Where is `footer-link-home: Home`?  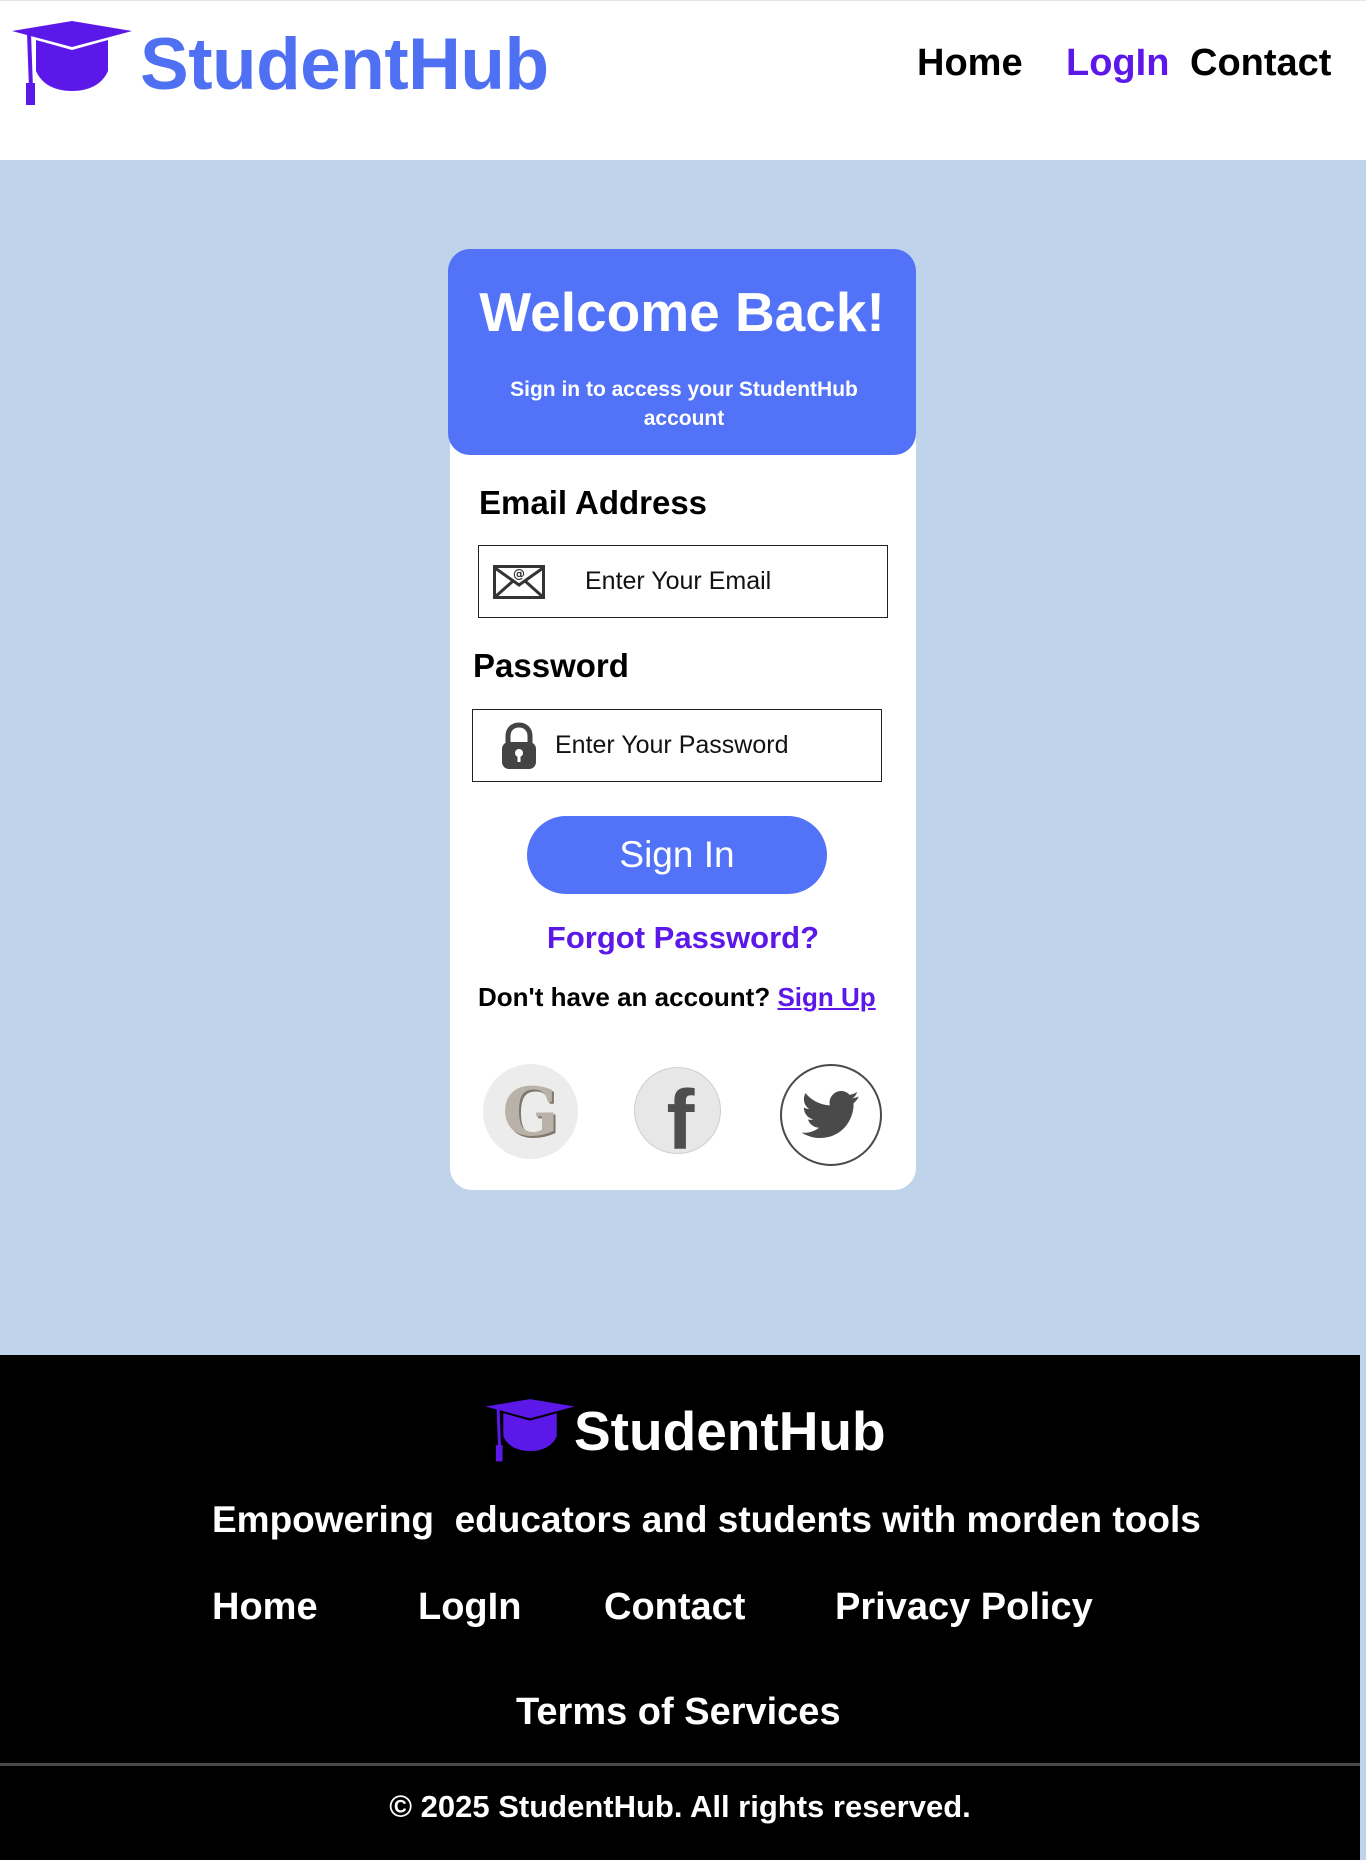 footer-link-home: Home is located at coordinates (265, 1608).